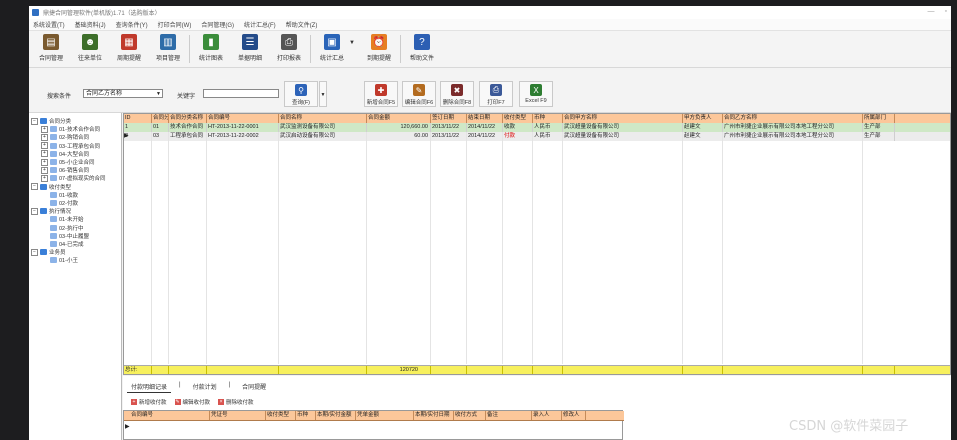 This screenshot has width=957, height=440. What do you see at coordinates (123, 93) in the screenshot?
I see `search-field-select: 合同乙方名称 ▼` at bounding box center [123, 93].